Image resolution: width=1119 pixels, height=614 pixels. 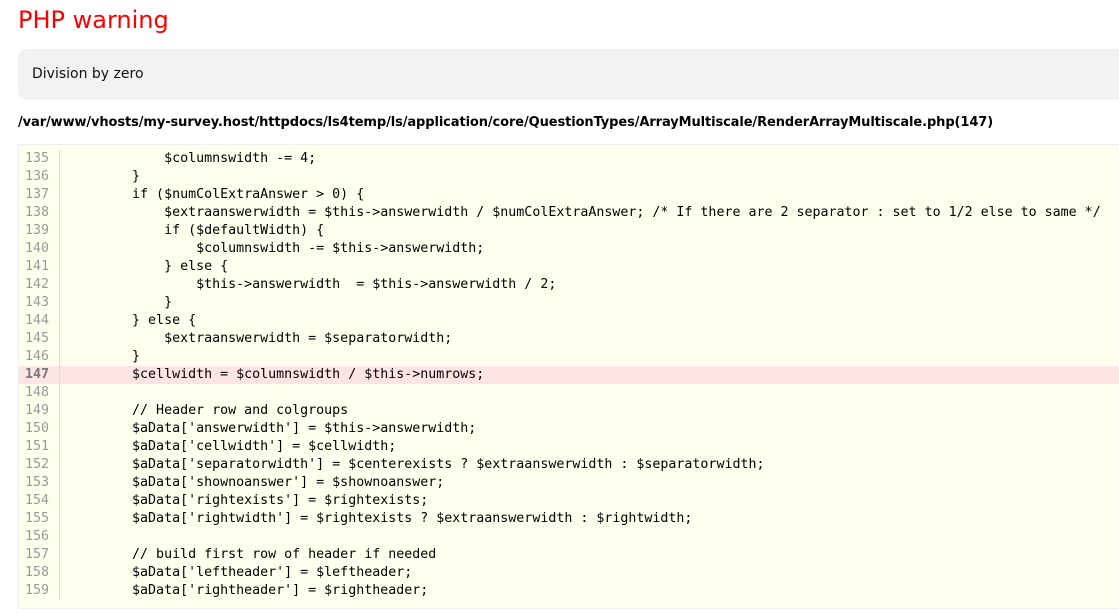 I want to click on code-line: 144 } else {, so click(x=569, y=321).